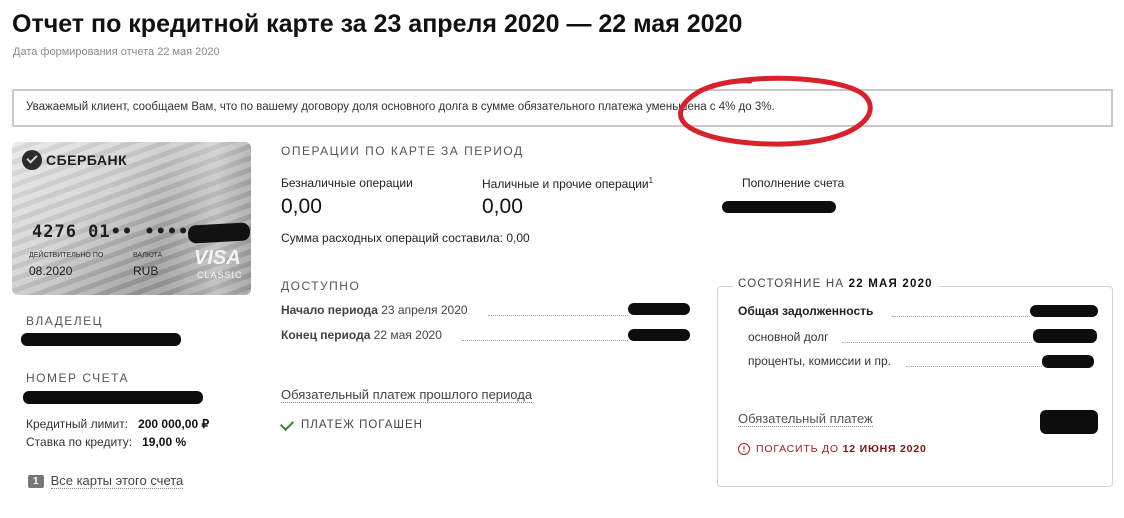 The image size is (1124, 518). What do you see at coordinates (174, 424) in the screenshot?
I see `credit-limit-value: 200 000,00 ₽` at bounding box center [174, 424].